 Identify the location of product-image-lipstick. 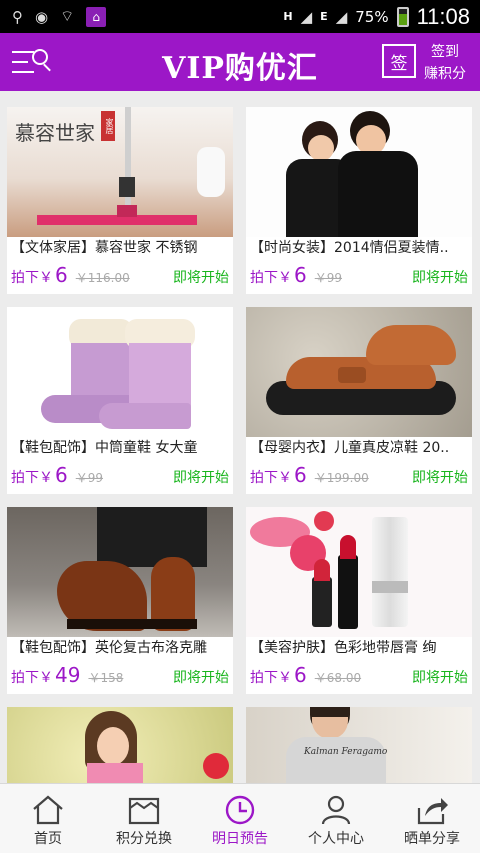
(359, 572).